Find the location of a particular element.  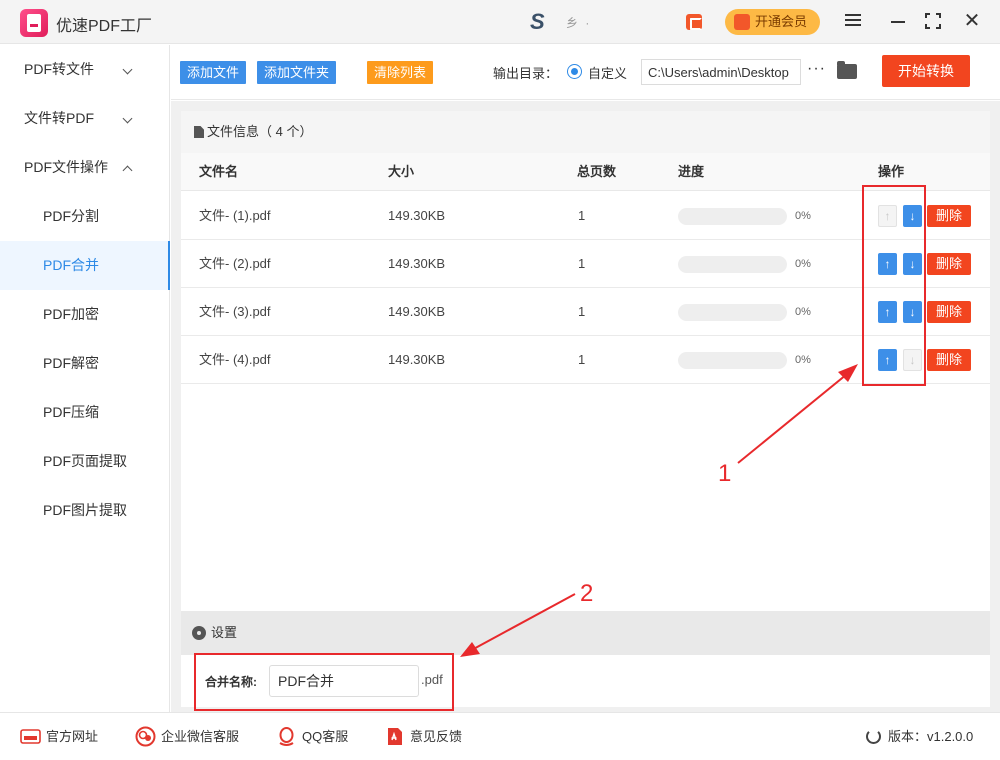

file-name: 文件- (1).pdf is located at coordinates (235, 215).